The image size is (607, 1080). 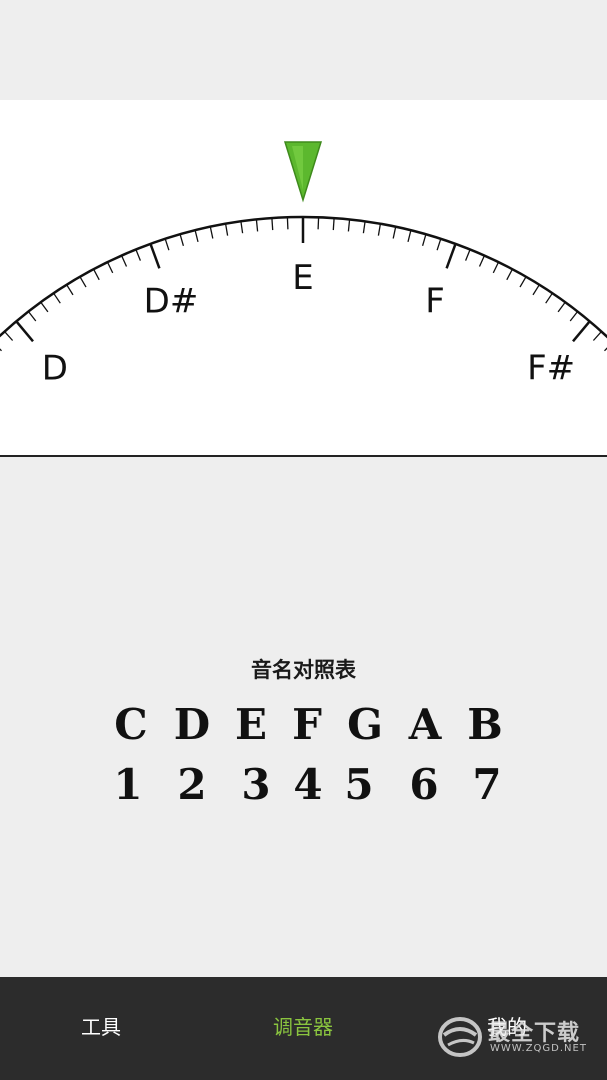 What do you see at coordinates (131, 724) in the screenshot?
I see `note-letter: C` at bounding box center [131, 724].